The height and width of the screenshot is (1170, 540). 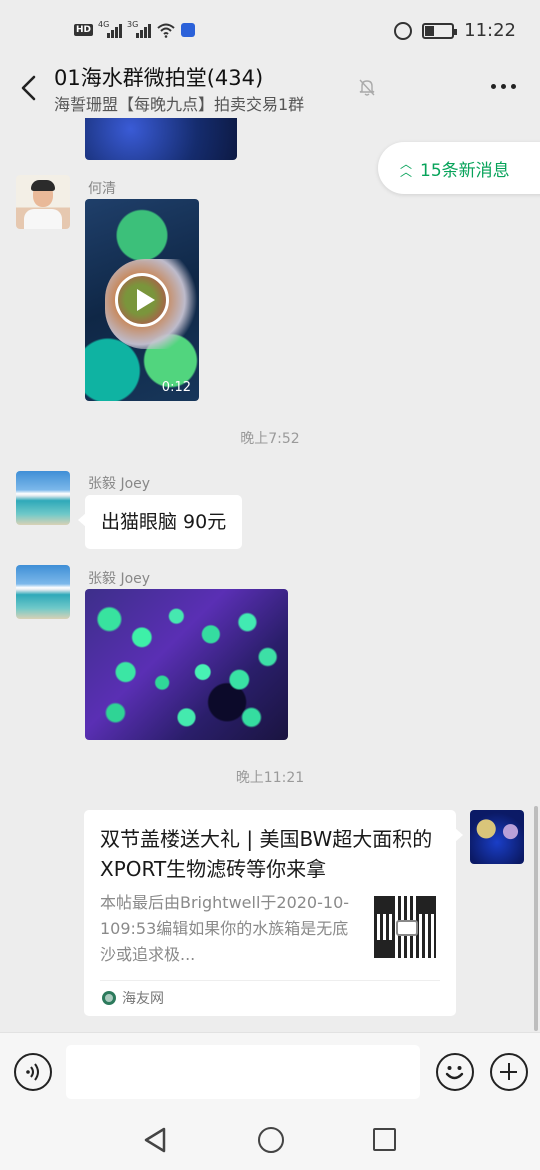 What do you see at coordinates (403, 30) in the screenshot?
I see `alarm-icon` at bounding box center [403, 30].